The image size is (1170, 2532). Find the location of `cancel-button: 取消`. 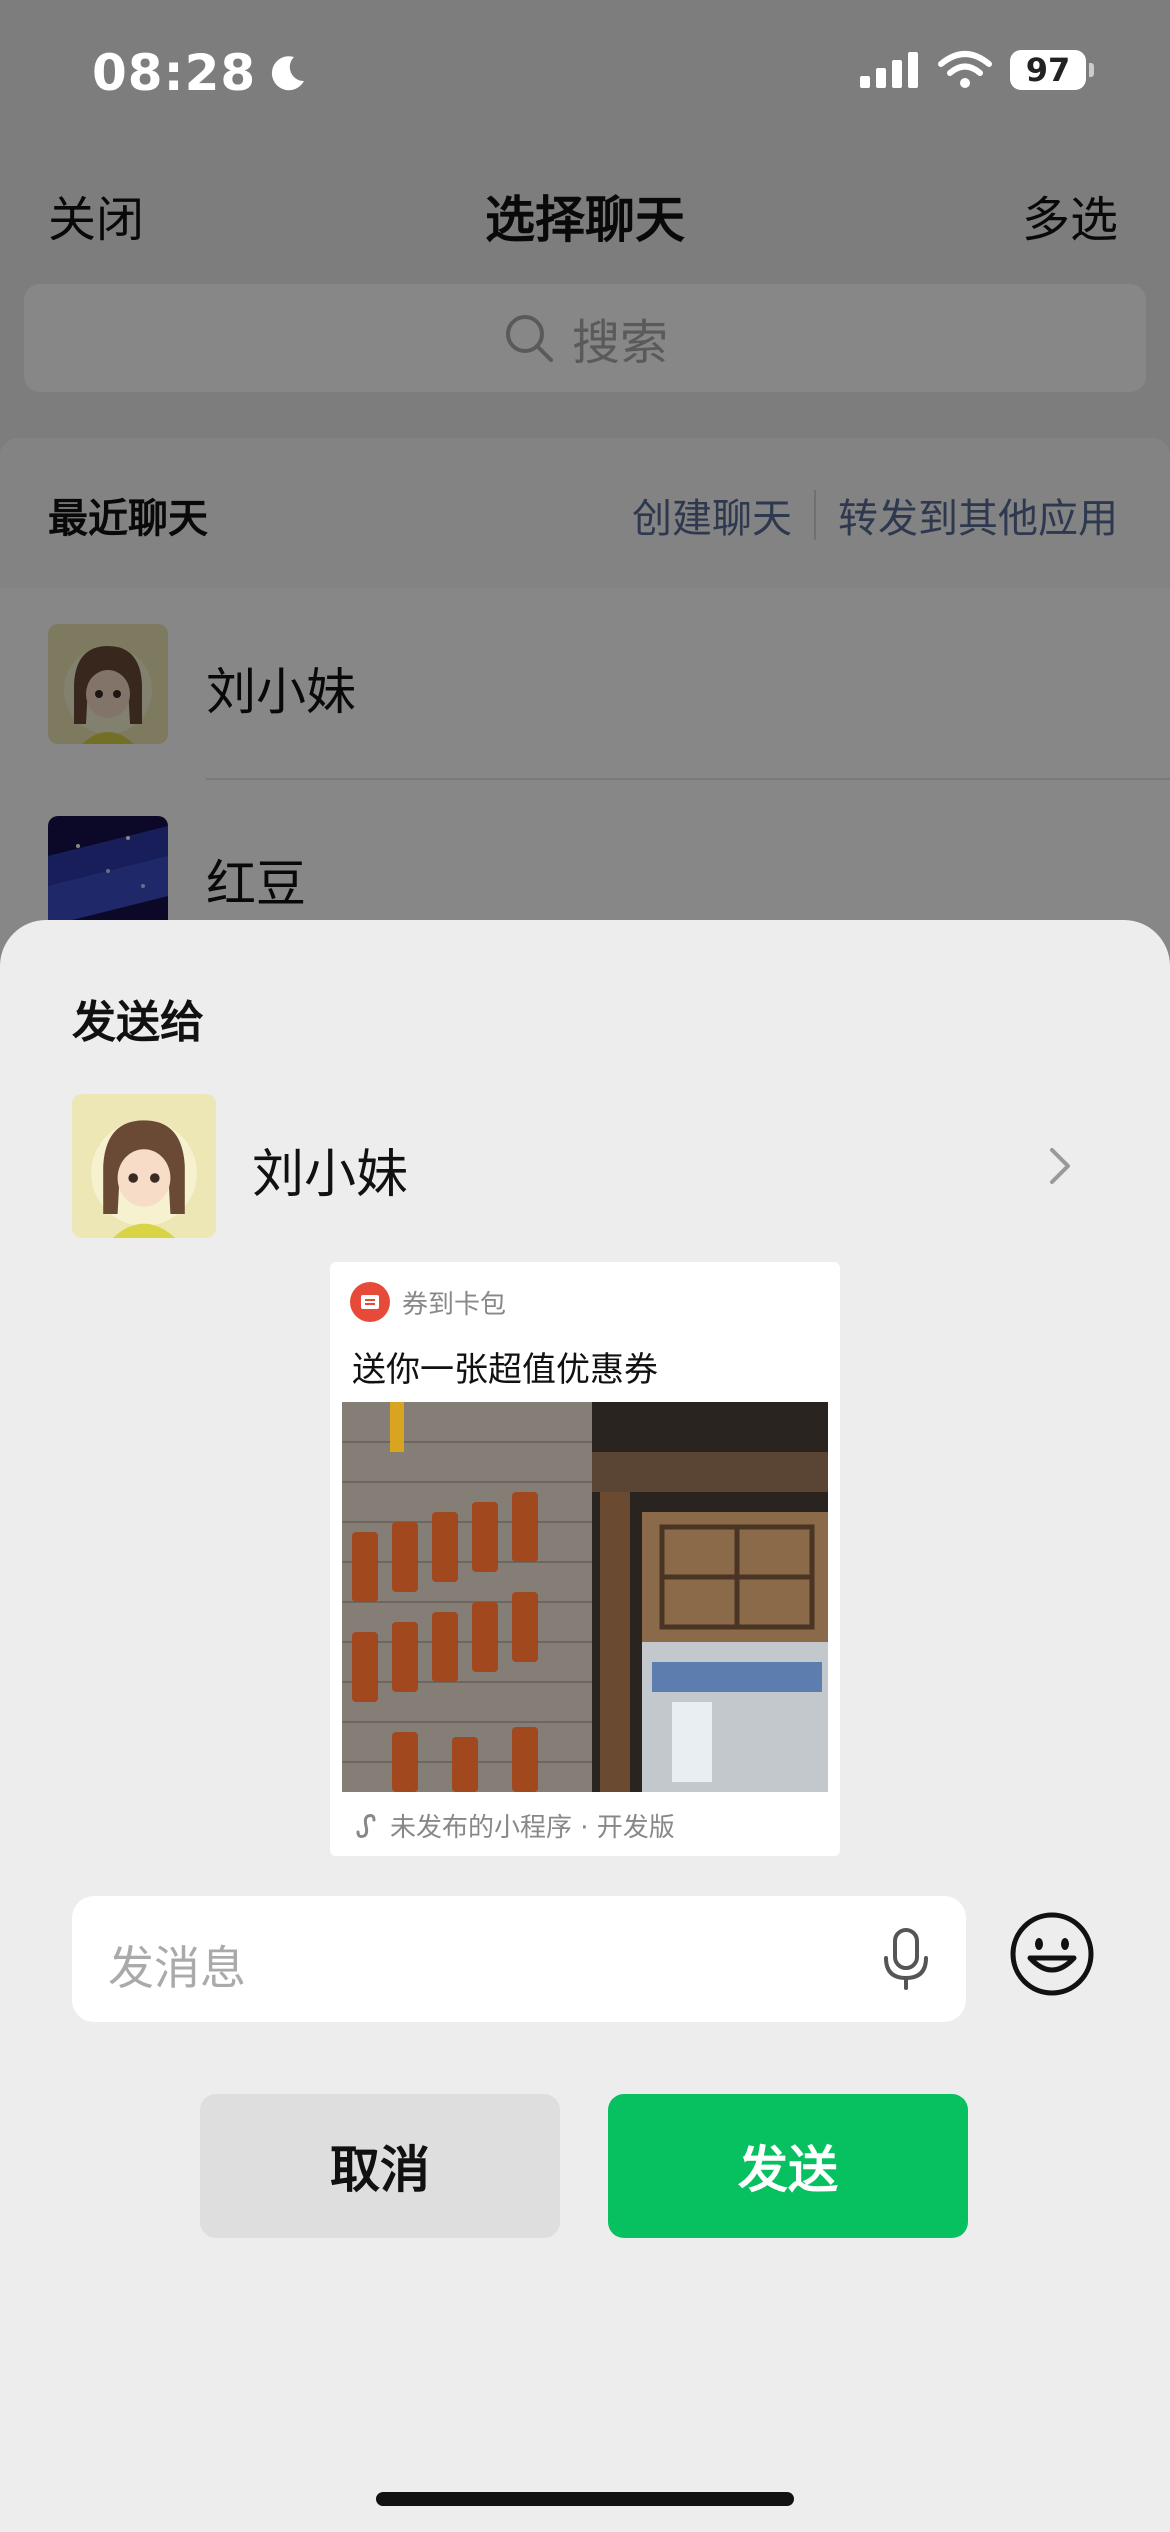

cancel-button: 取消 is located at coordinates (380, 2166).